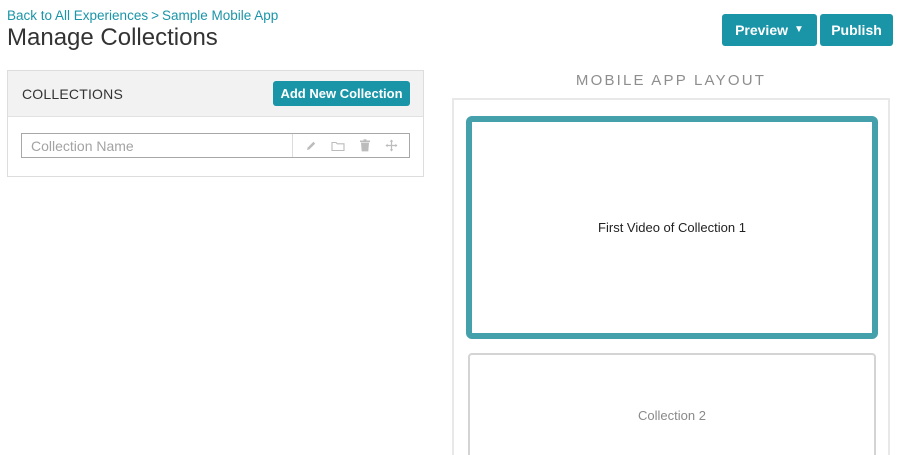 The height and width of the screenshot is (455, 900). Describe the element at coordinates (365, 146) in the screenshot. I see `trash-icon` at that location.